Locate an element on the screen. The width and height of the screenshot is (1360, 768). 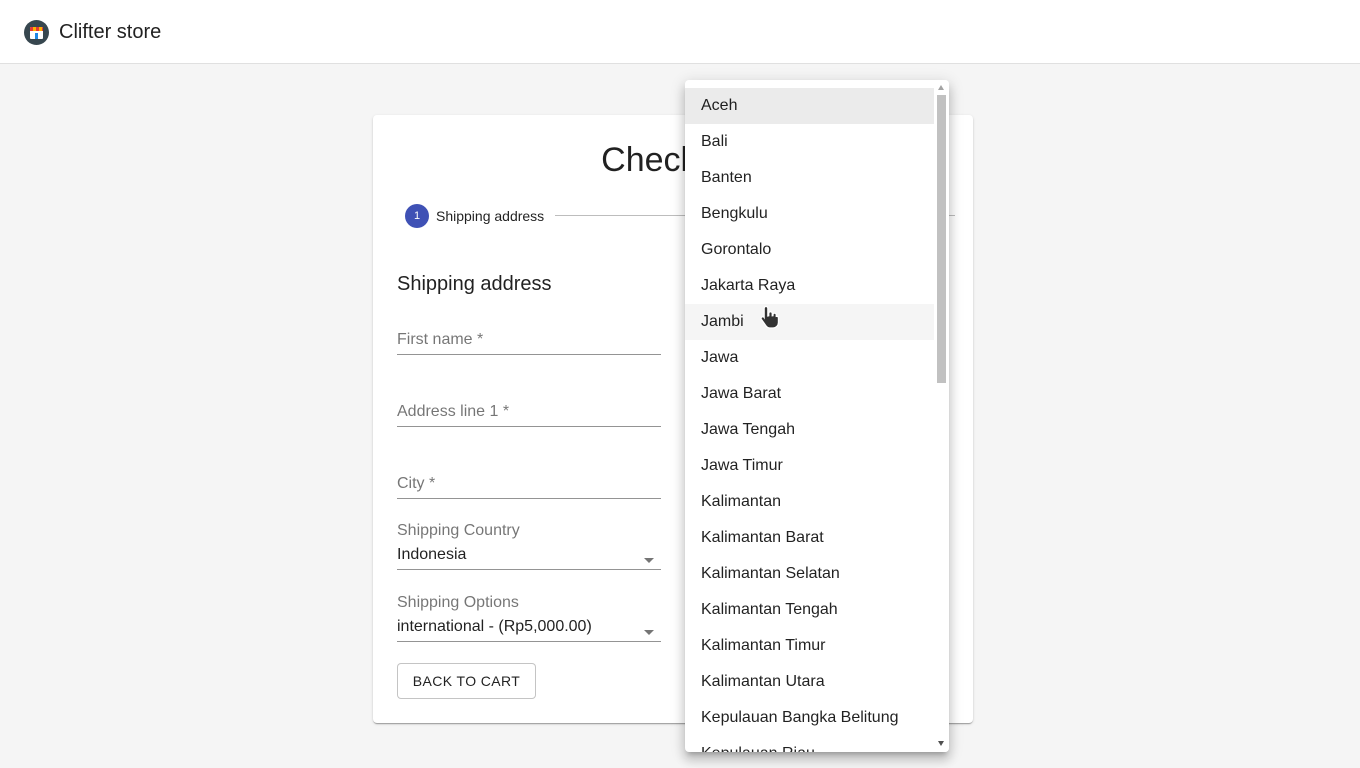
subdivision-option: Kalimantan Tengah is located at coordinates (809, 610).